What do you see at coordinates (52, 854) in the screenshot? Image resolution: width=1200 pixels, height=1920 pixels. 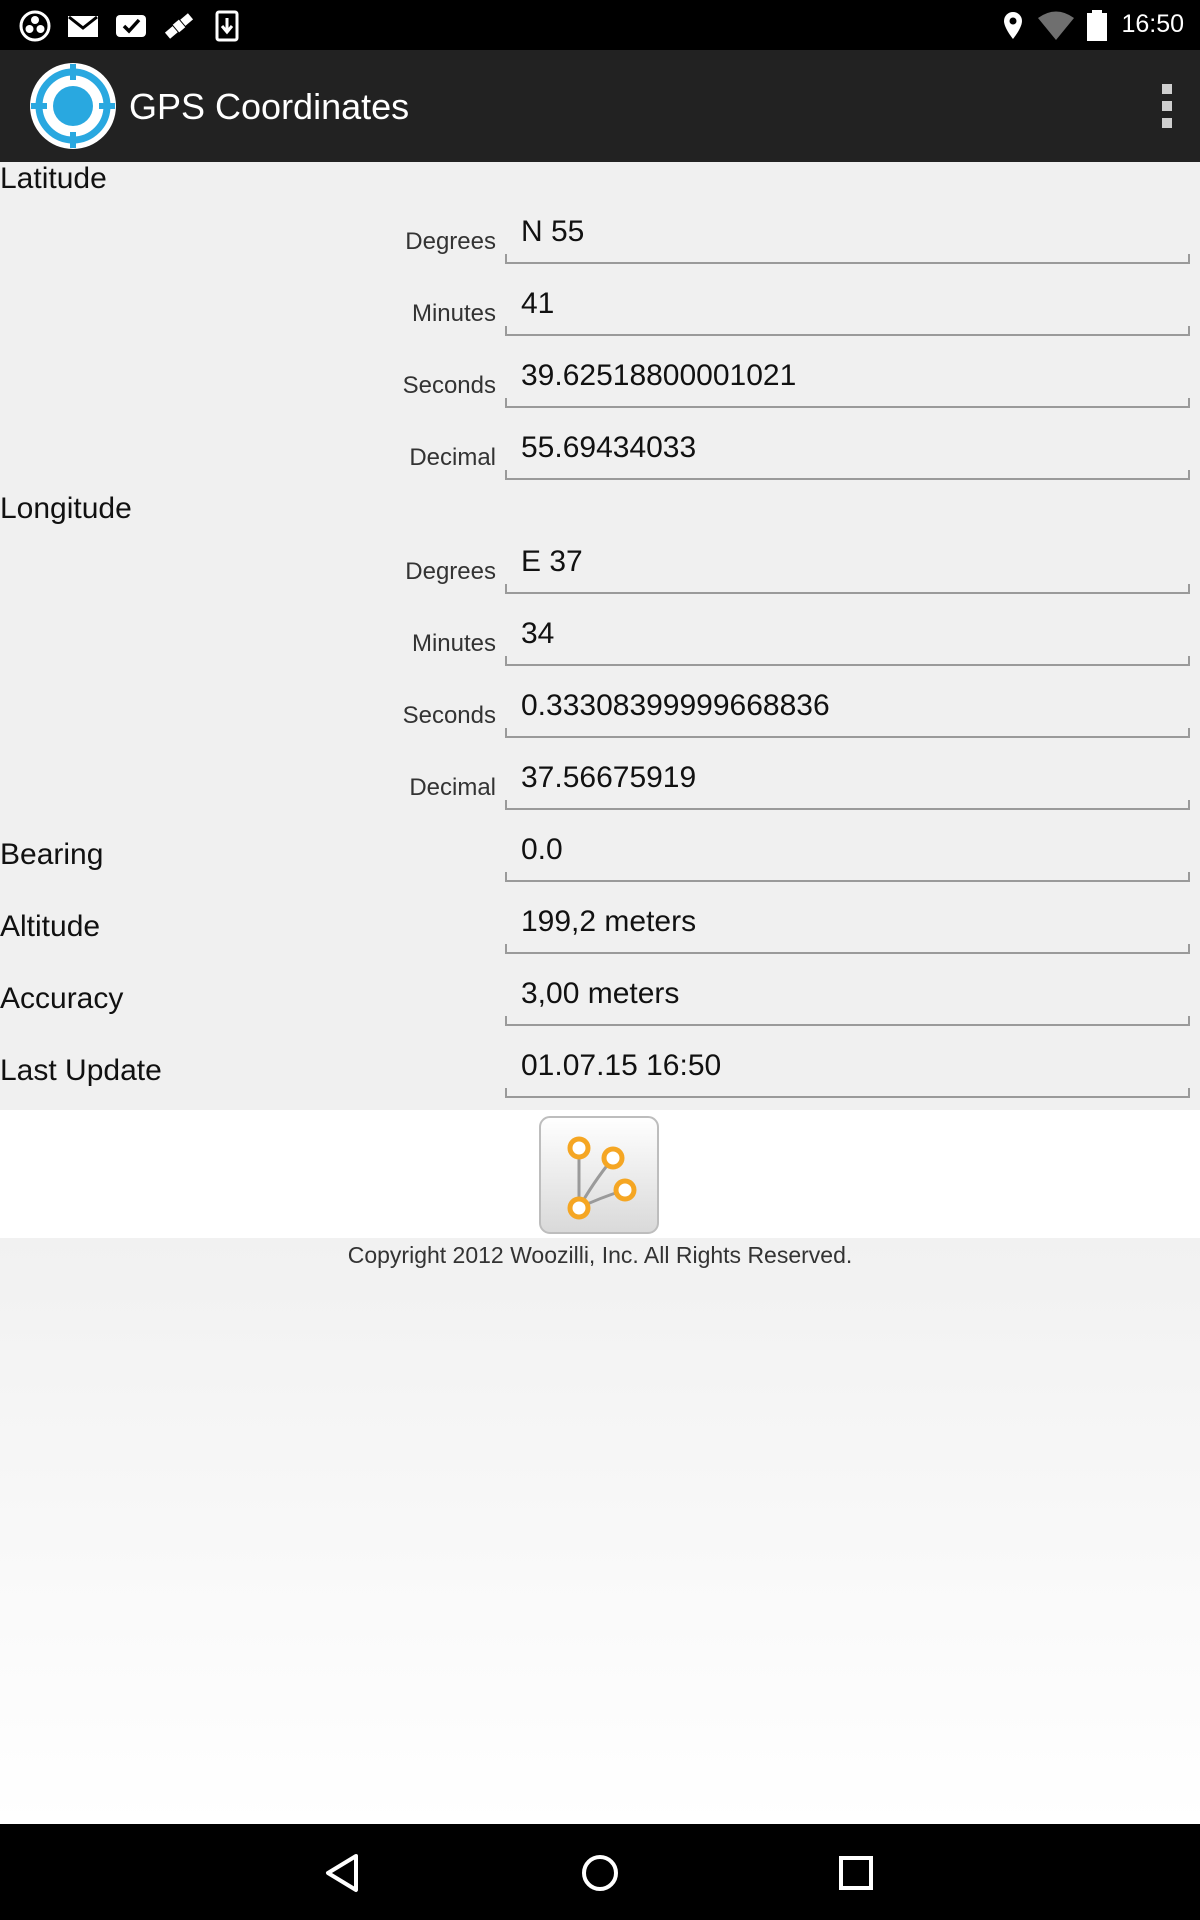 I see `bearing-label: Bearing` at bounding box center [52, 854].